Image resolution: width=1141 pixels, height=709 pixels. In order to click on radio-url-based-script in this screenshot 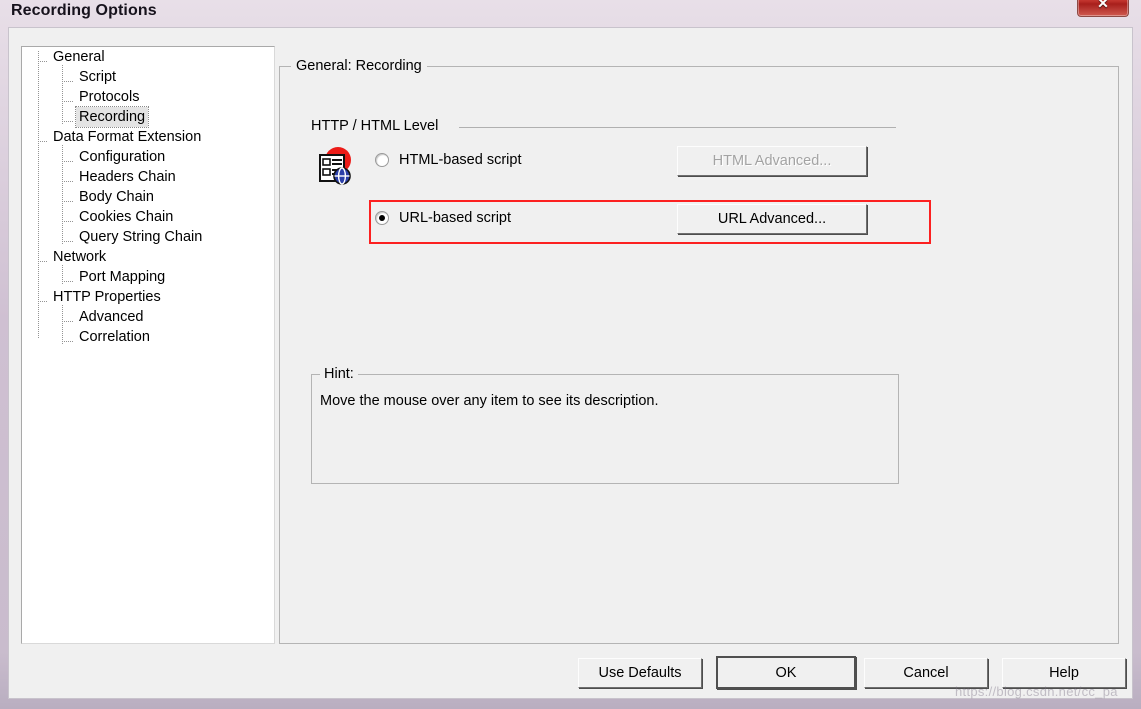, I will do `click(382, 218)`.